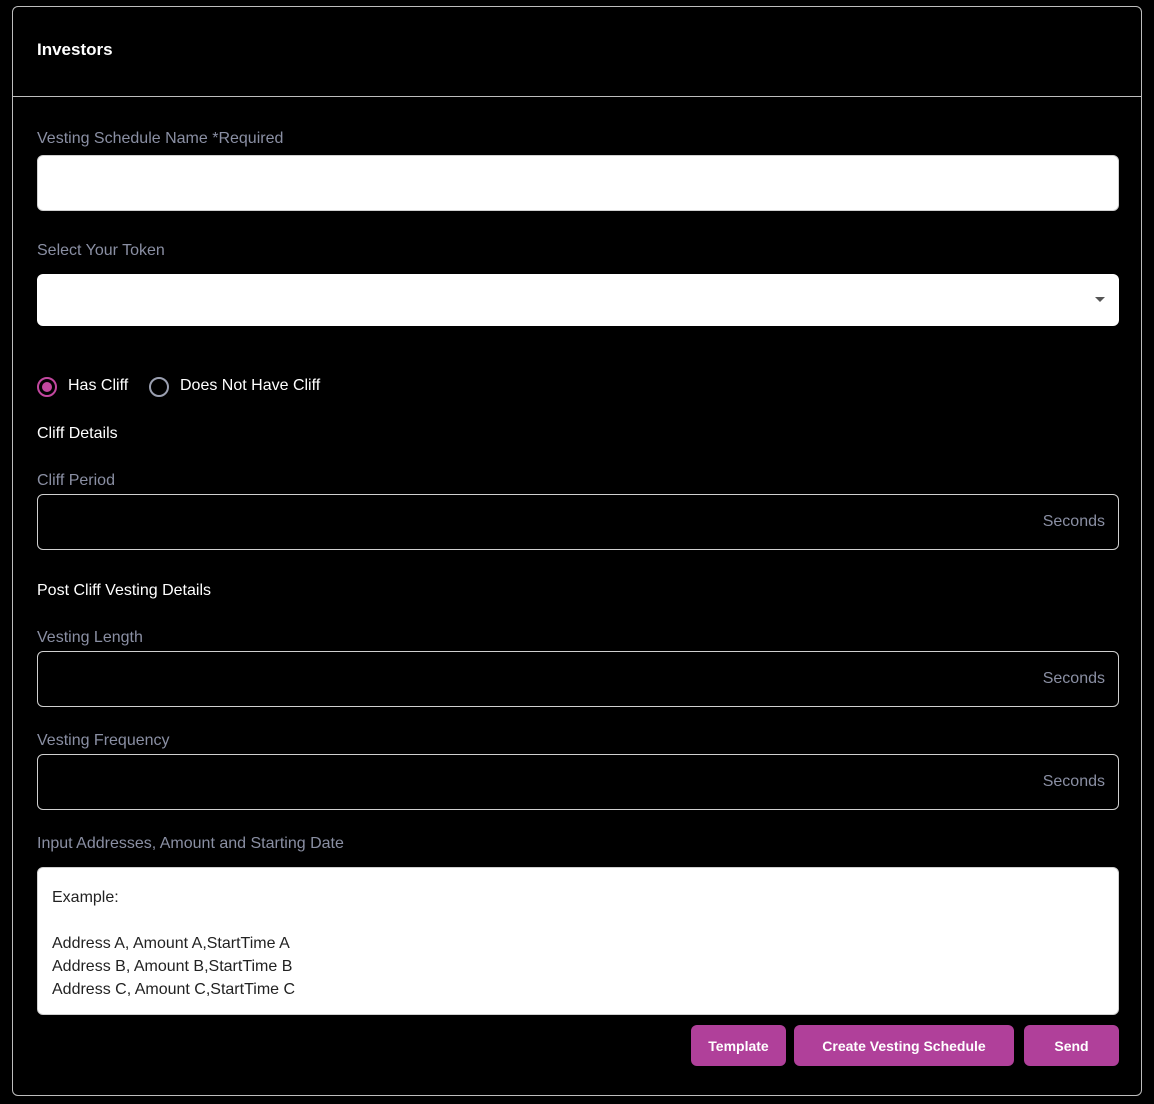  I want to click on vesting-length-input, so click(518, 679).